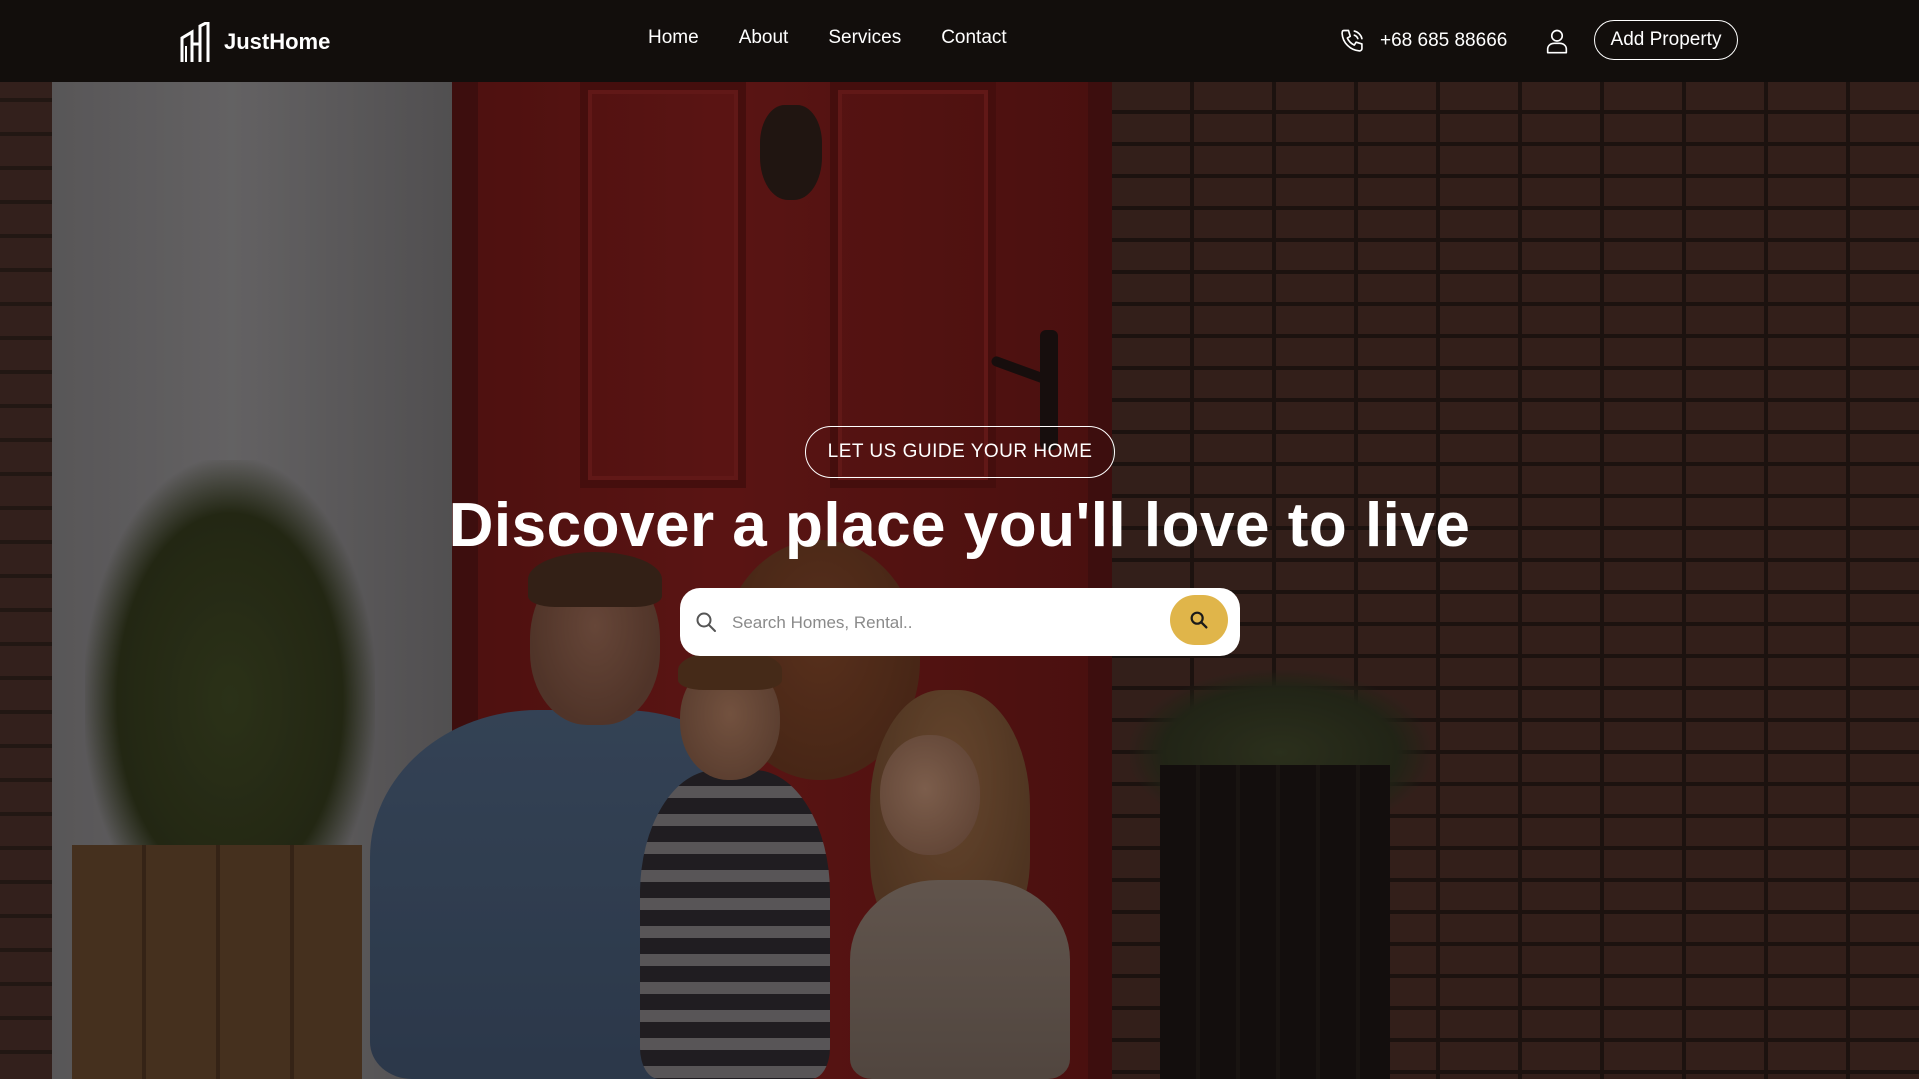 This screenshot has width=1919, height=1079. What do you see at coordinates (959, 525) in the screenshot?
I see `hero-title: Discover a place you'll love to live` at bounding box center [959, 525].